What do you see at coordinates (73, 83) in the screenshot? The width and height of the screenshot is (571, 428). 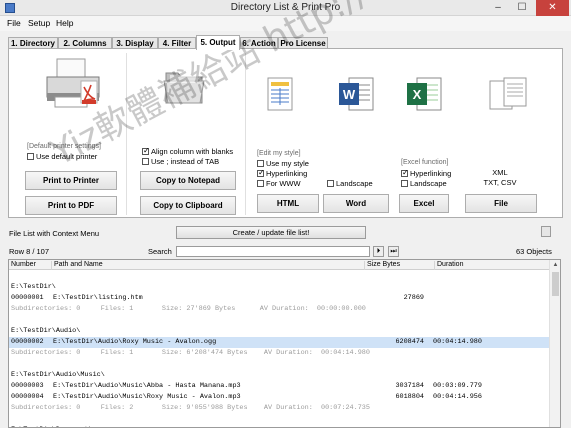 I see `printer-pdf-icon` at bounding box center [73, 83].